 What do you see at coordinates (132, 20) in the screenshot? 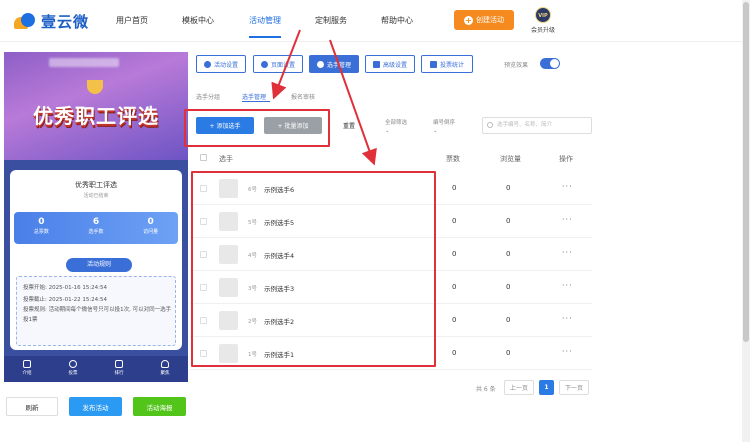
I see `nav-item-home: 用户首页` at bounding box center [132, 20].